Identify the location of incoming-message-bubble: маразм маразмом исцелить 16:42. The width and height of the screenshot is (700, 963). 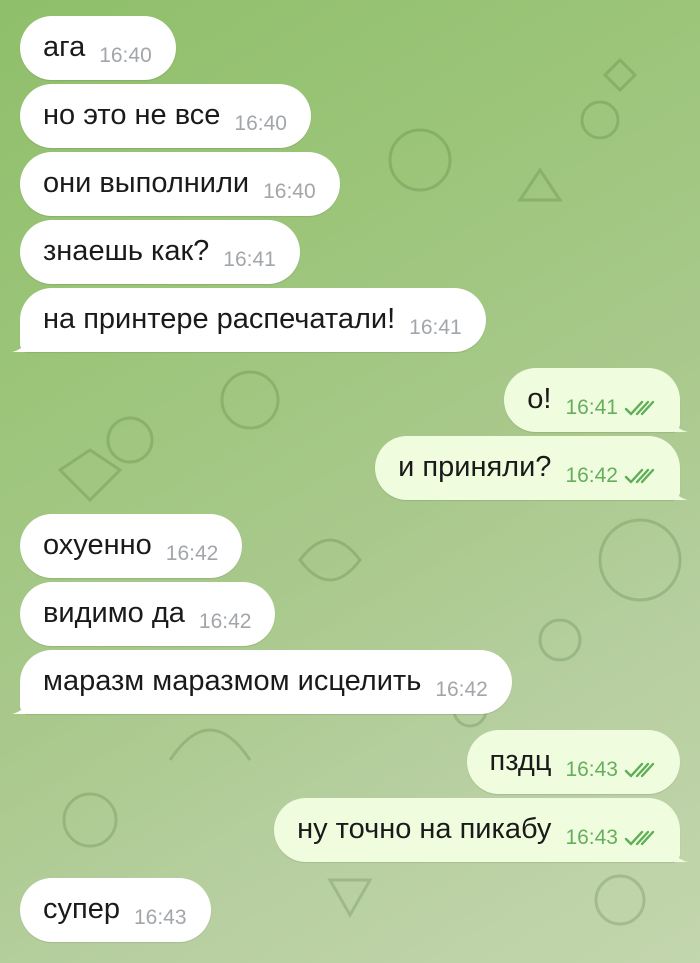
(262, 682).